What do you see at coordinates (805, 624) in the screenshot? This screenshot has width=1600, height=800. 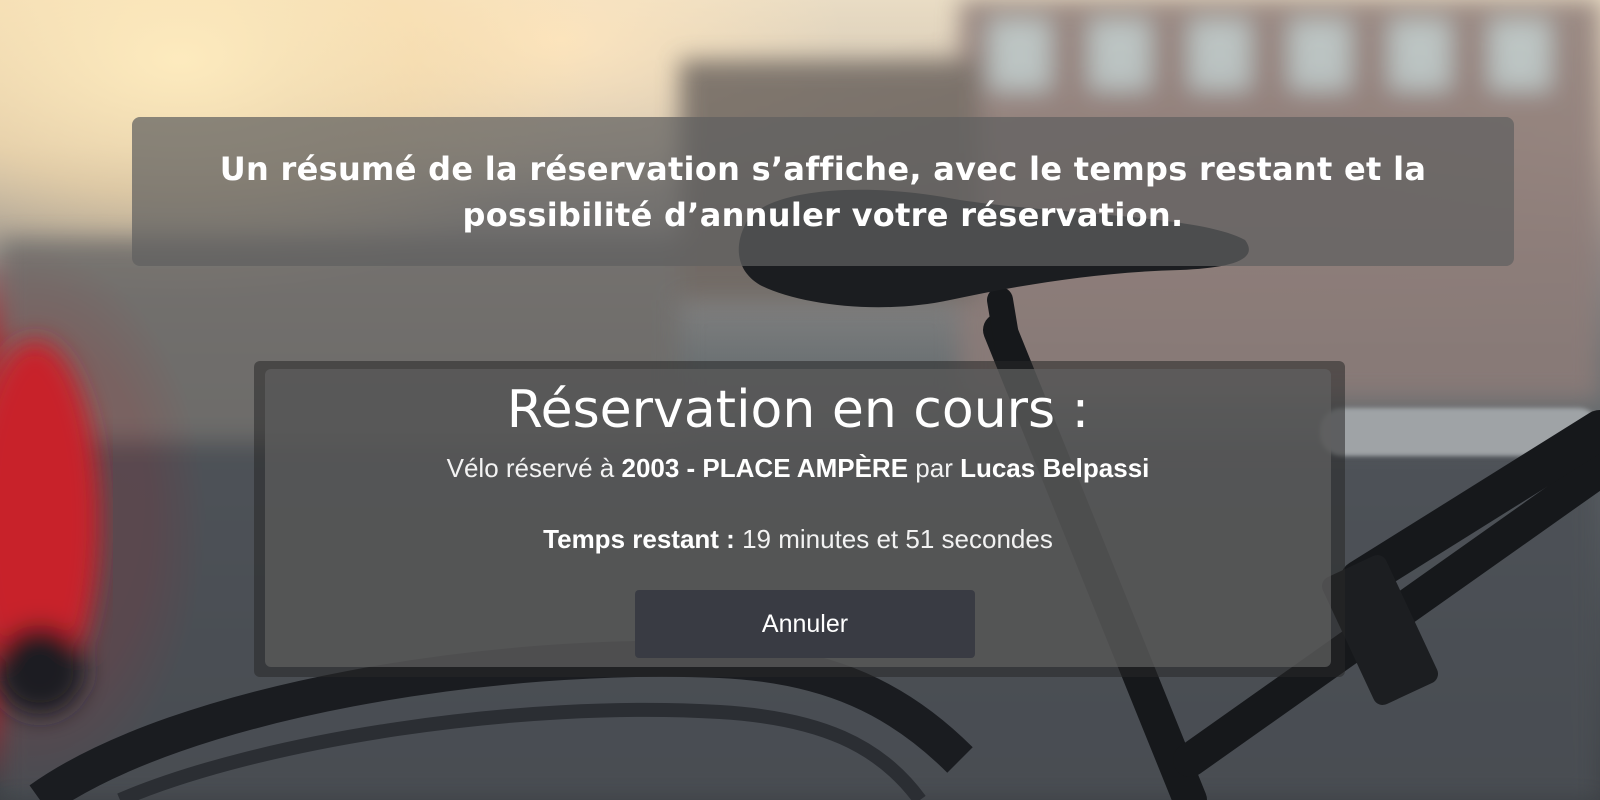 I see `cancel-reservation-button: Annuler` at bounding box center [805, 624].